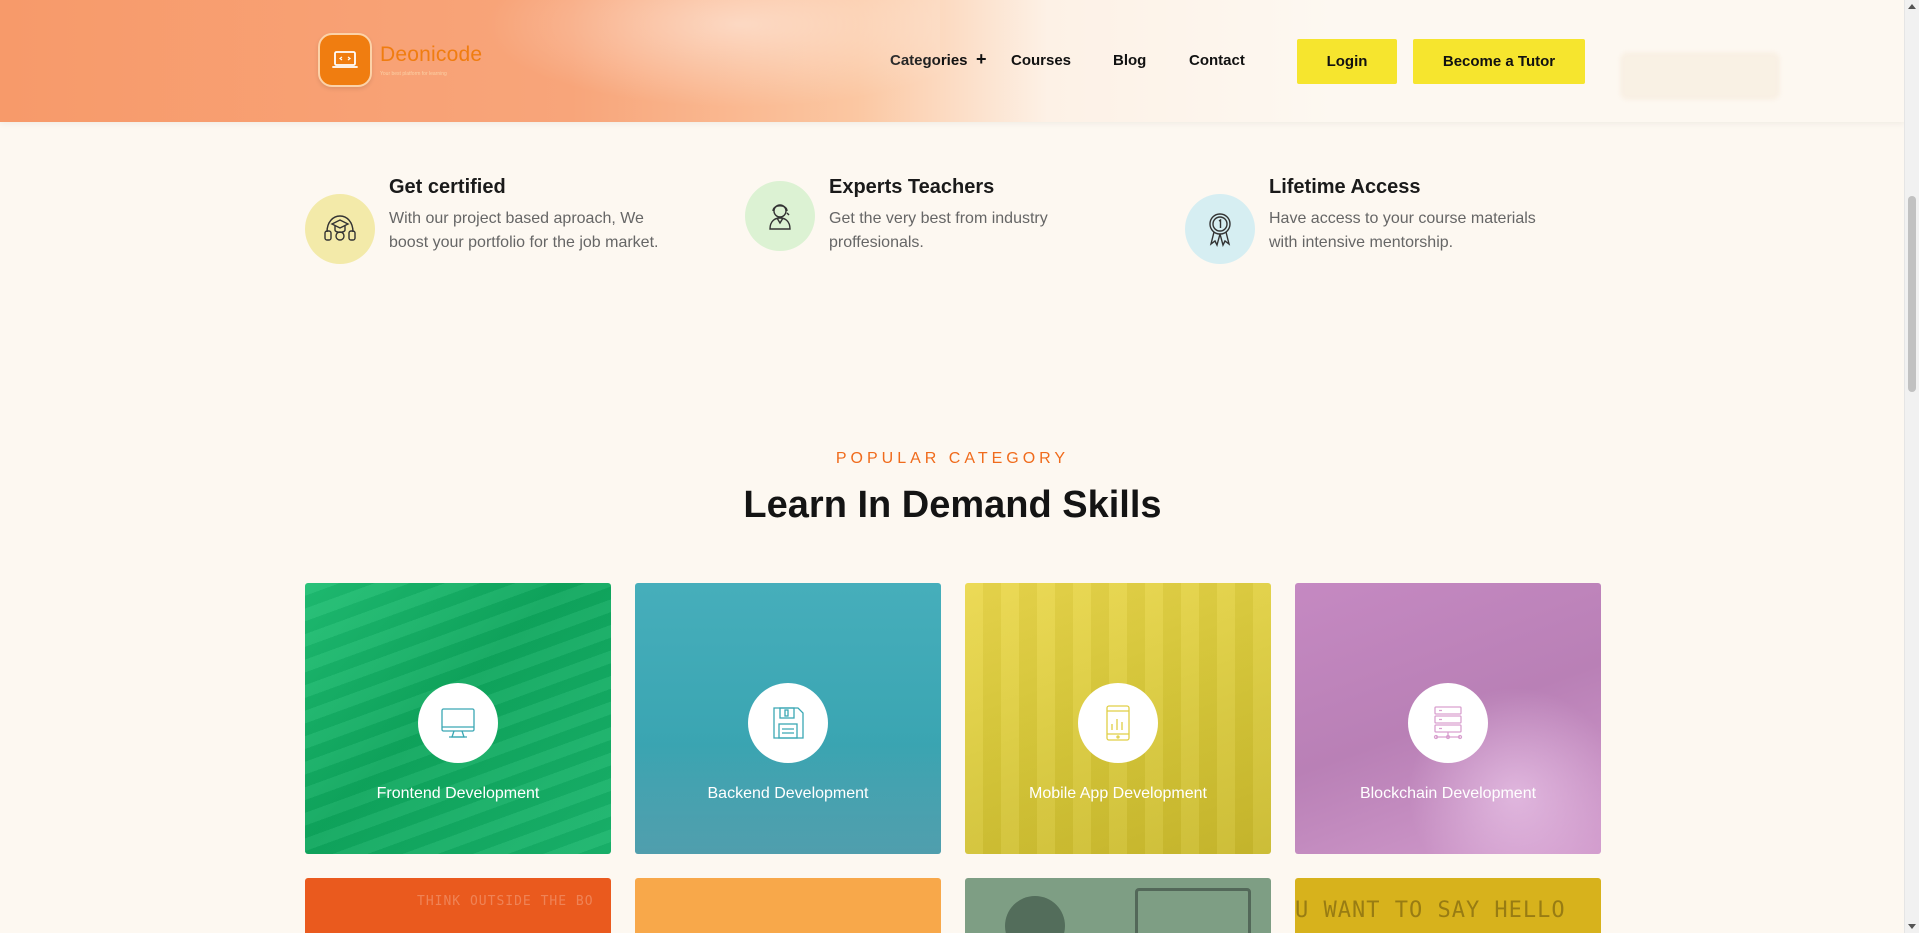 The image size is (1919, 933). What do you see at coordinates (788, 793) in the screenshot?
I see `category-label: Backend Development` at bounding box center [788, 793].